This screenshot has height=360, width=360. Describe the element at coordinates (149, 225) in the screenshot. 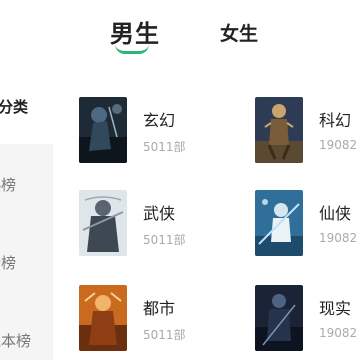

I see `category-card-wuxia: 武侠 5011部` at that location.